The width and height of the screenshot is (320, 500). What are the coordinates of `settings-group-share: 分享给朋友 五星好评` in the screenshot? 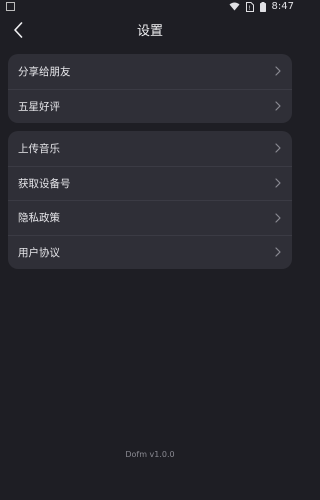 It's located at (150, 88).